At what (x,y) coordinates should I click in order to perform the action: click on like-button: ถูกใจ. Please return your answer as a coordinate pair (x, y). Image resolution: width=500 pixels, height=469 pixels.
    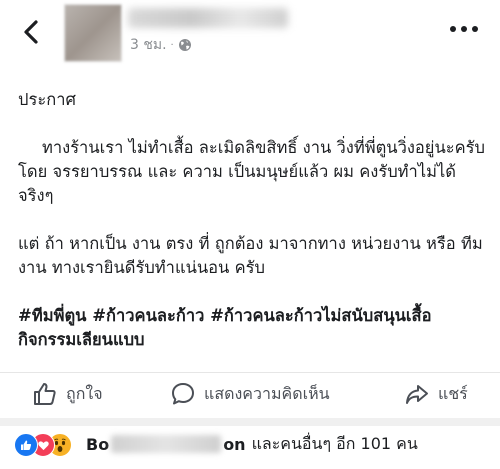
    Looking at the image, I should click on (67, 394).